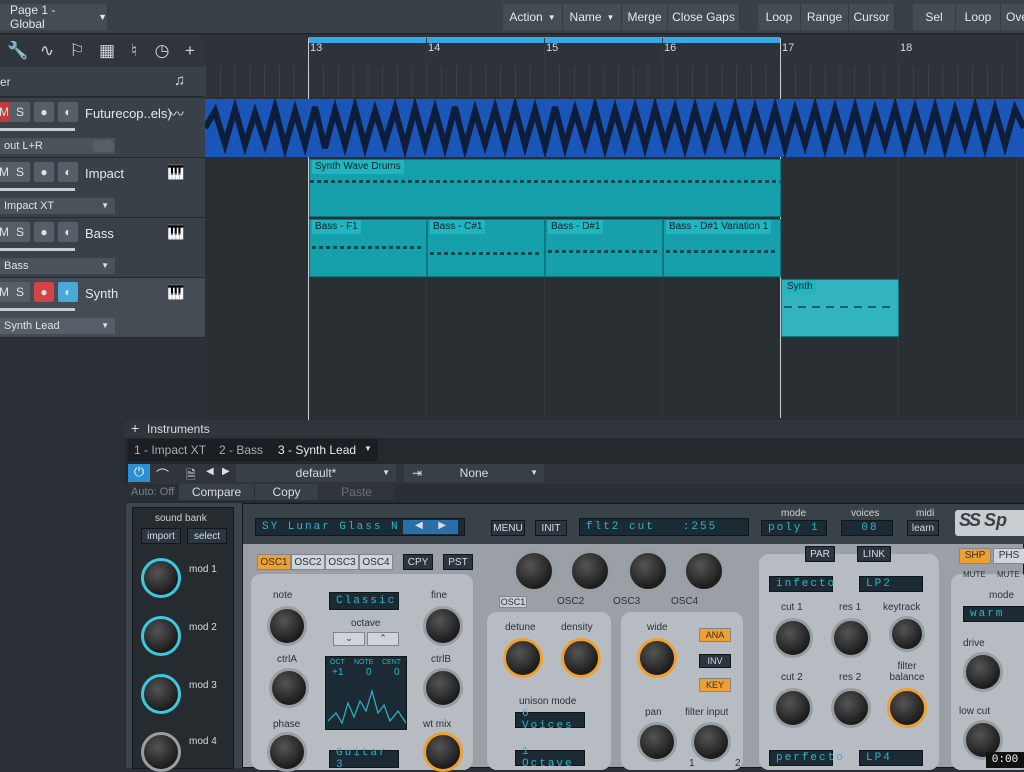  Describe the element at coordinates (161, 536) in the screenshot. I see `import-button: import` at that location.